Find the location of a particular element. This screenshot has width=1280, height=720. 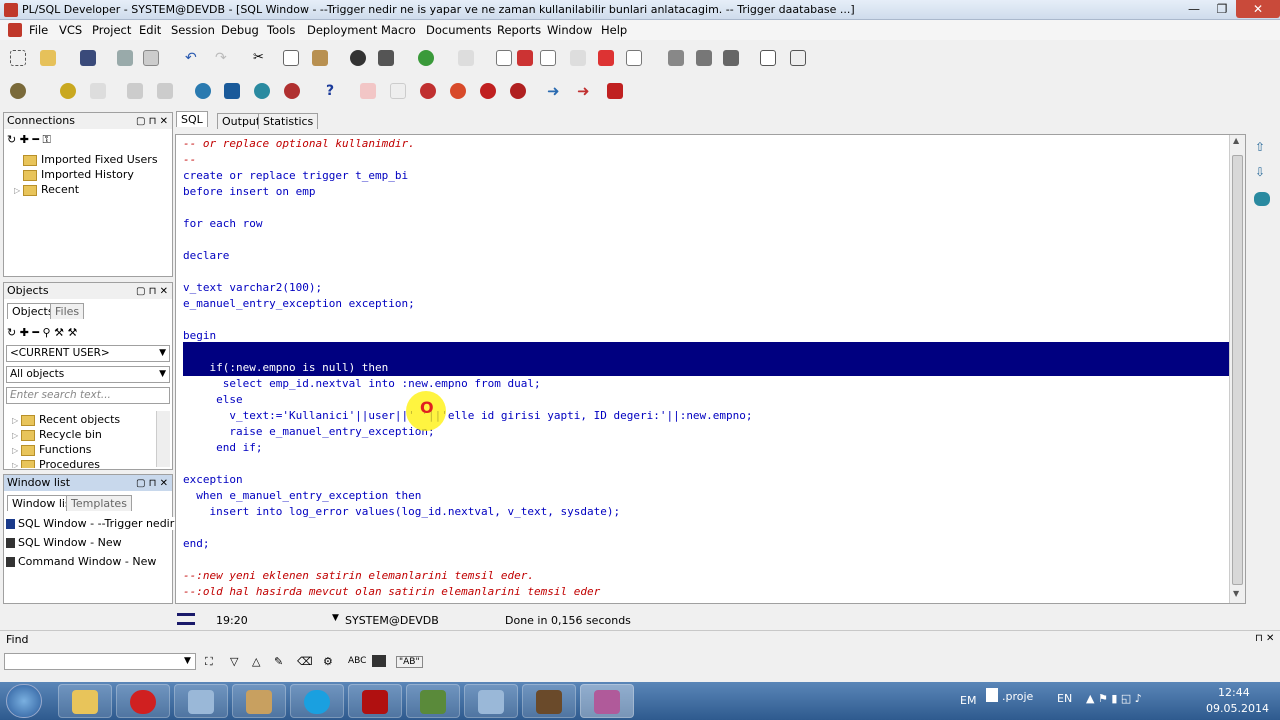

close-button: ✕ is located at coordinates (1258, 9).